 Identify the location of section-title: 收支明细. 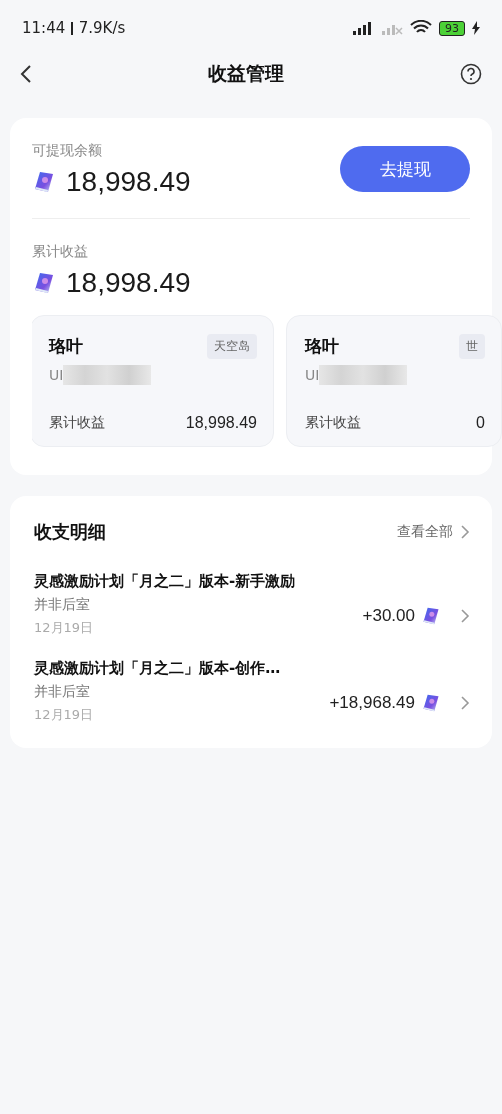
(70, 532).